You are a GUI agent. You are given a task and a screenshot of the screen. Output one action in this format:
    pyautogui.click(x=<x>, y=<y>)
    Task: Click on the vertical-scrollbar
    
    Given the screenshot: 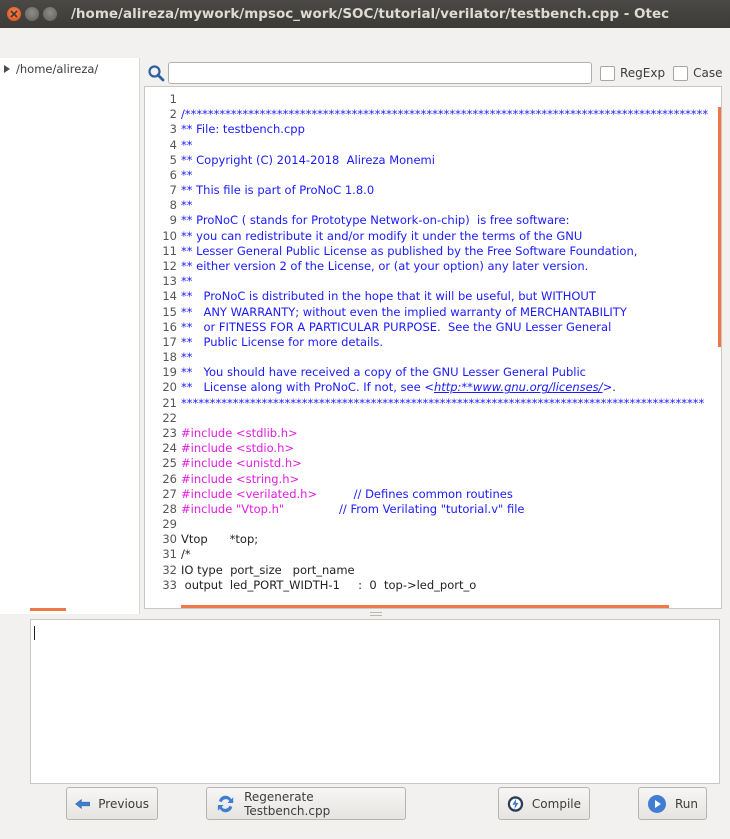 What is the action you would take?
    pyautogui.click(x=719, y=227)
    